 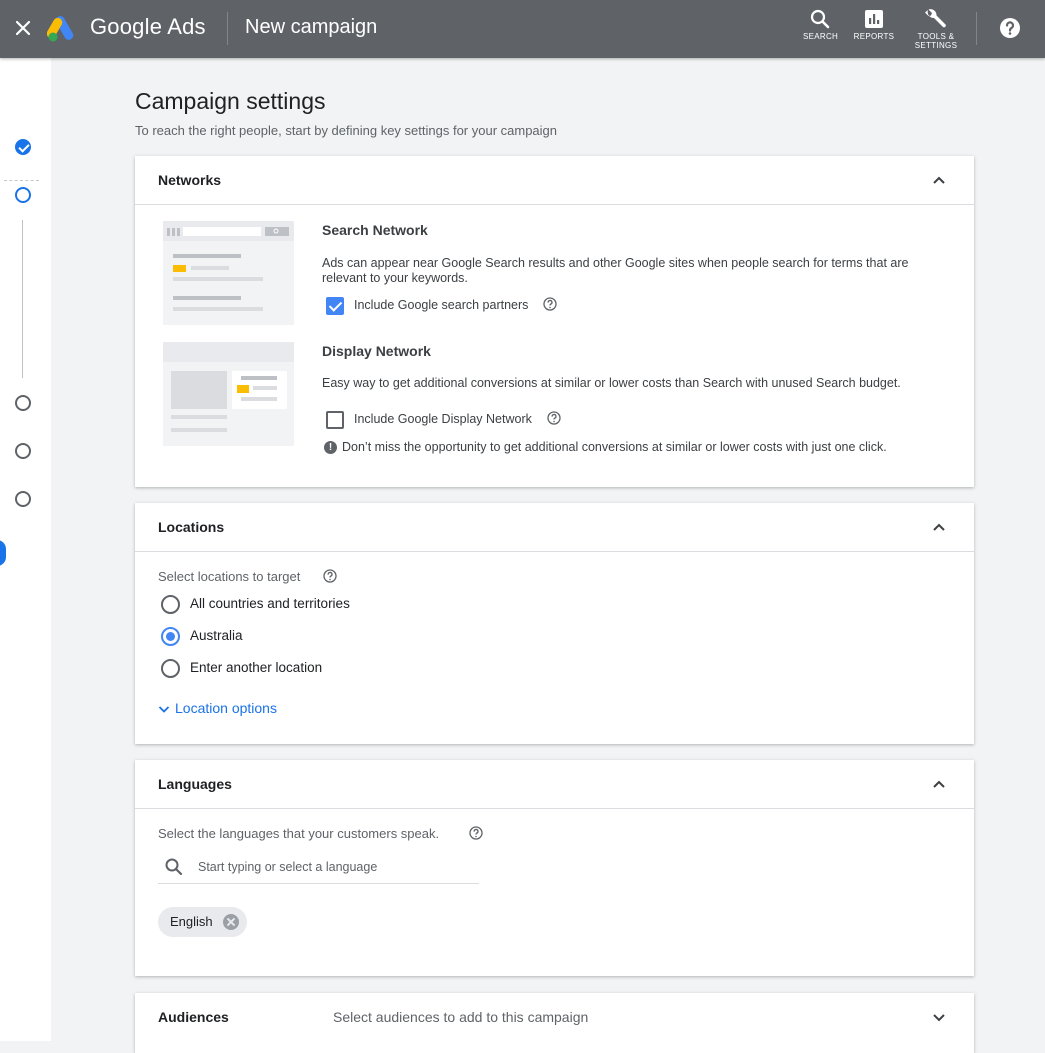 What do you see at coordinates (1010, 28) in the screenshot?
I see `help-icon` at bounding box center [1010, 28].